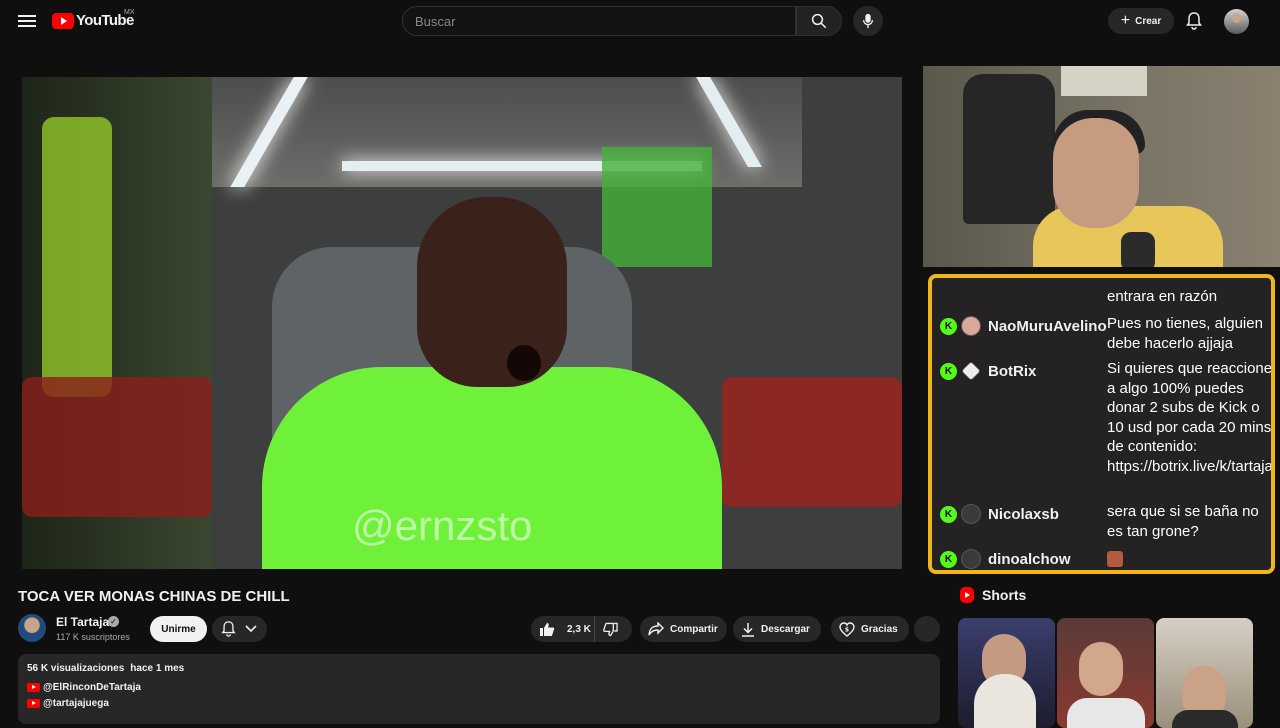 The image size is (1280, 728). What do you see at coordinates (1101, 669) in the screenshot?
I see `short-face` at bounding box center [1101, 669].